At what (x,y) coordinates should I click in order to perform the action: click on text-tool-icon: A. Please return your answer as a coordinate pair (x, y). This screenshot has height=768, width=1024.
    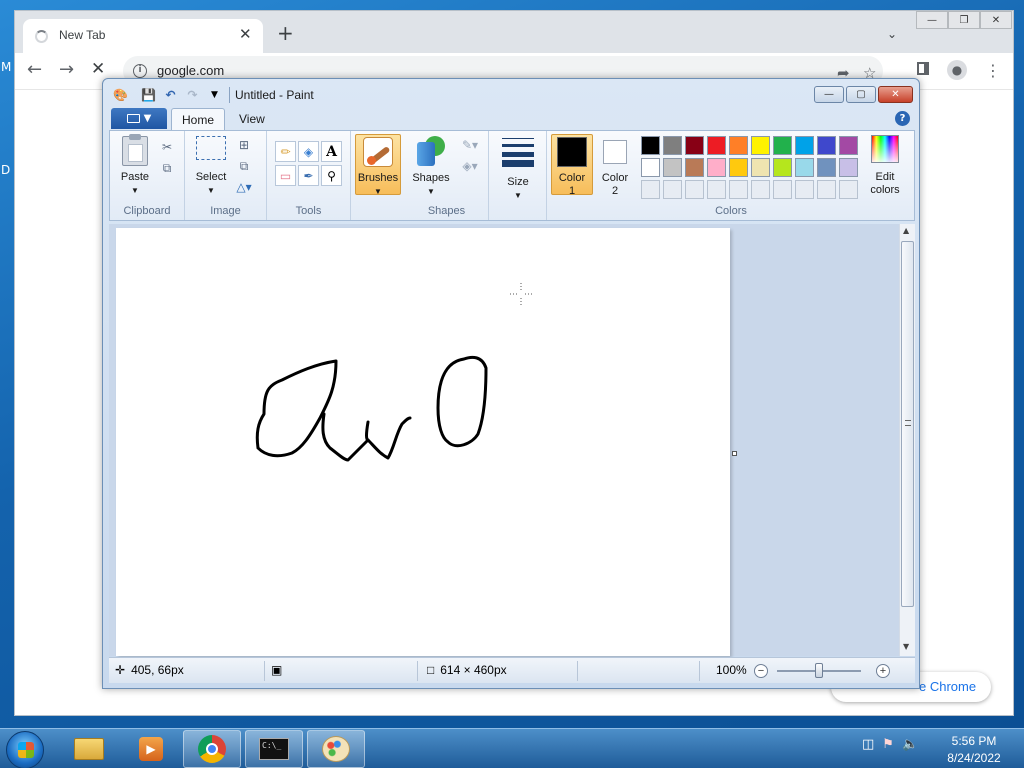
    Looking at the image, I should click on (331, 151).